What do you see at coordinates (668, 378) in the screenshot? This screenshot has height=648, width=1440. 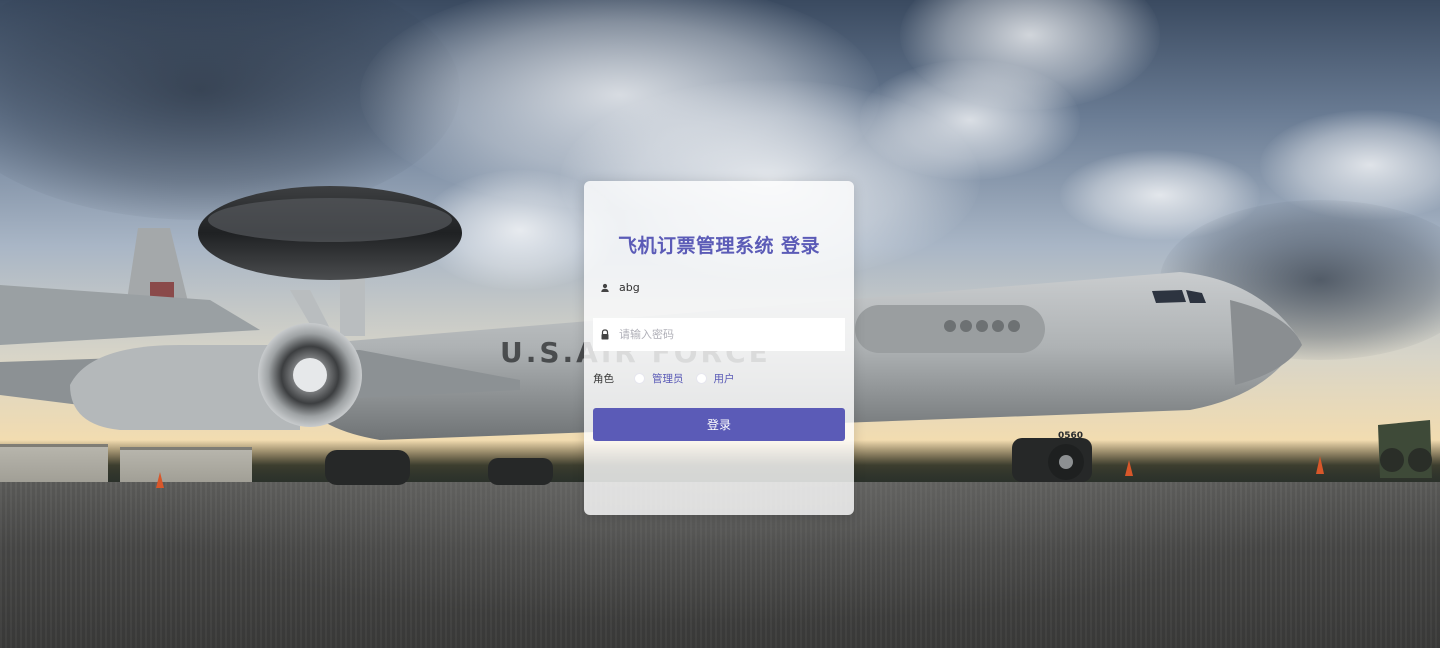 I see `role-option-label: 管理员` at bounding box center [668, 378].